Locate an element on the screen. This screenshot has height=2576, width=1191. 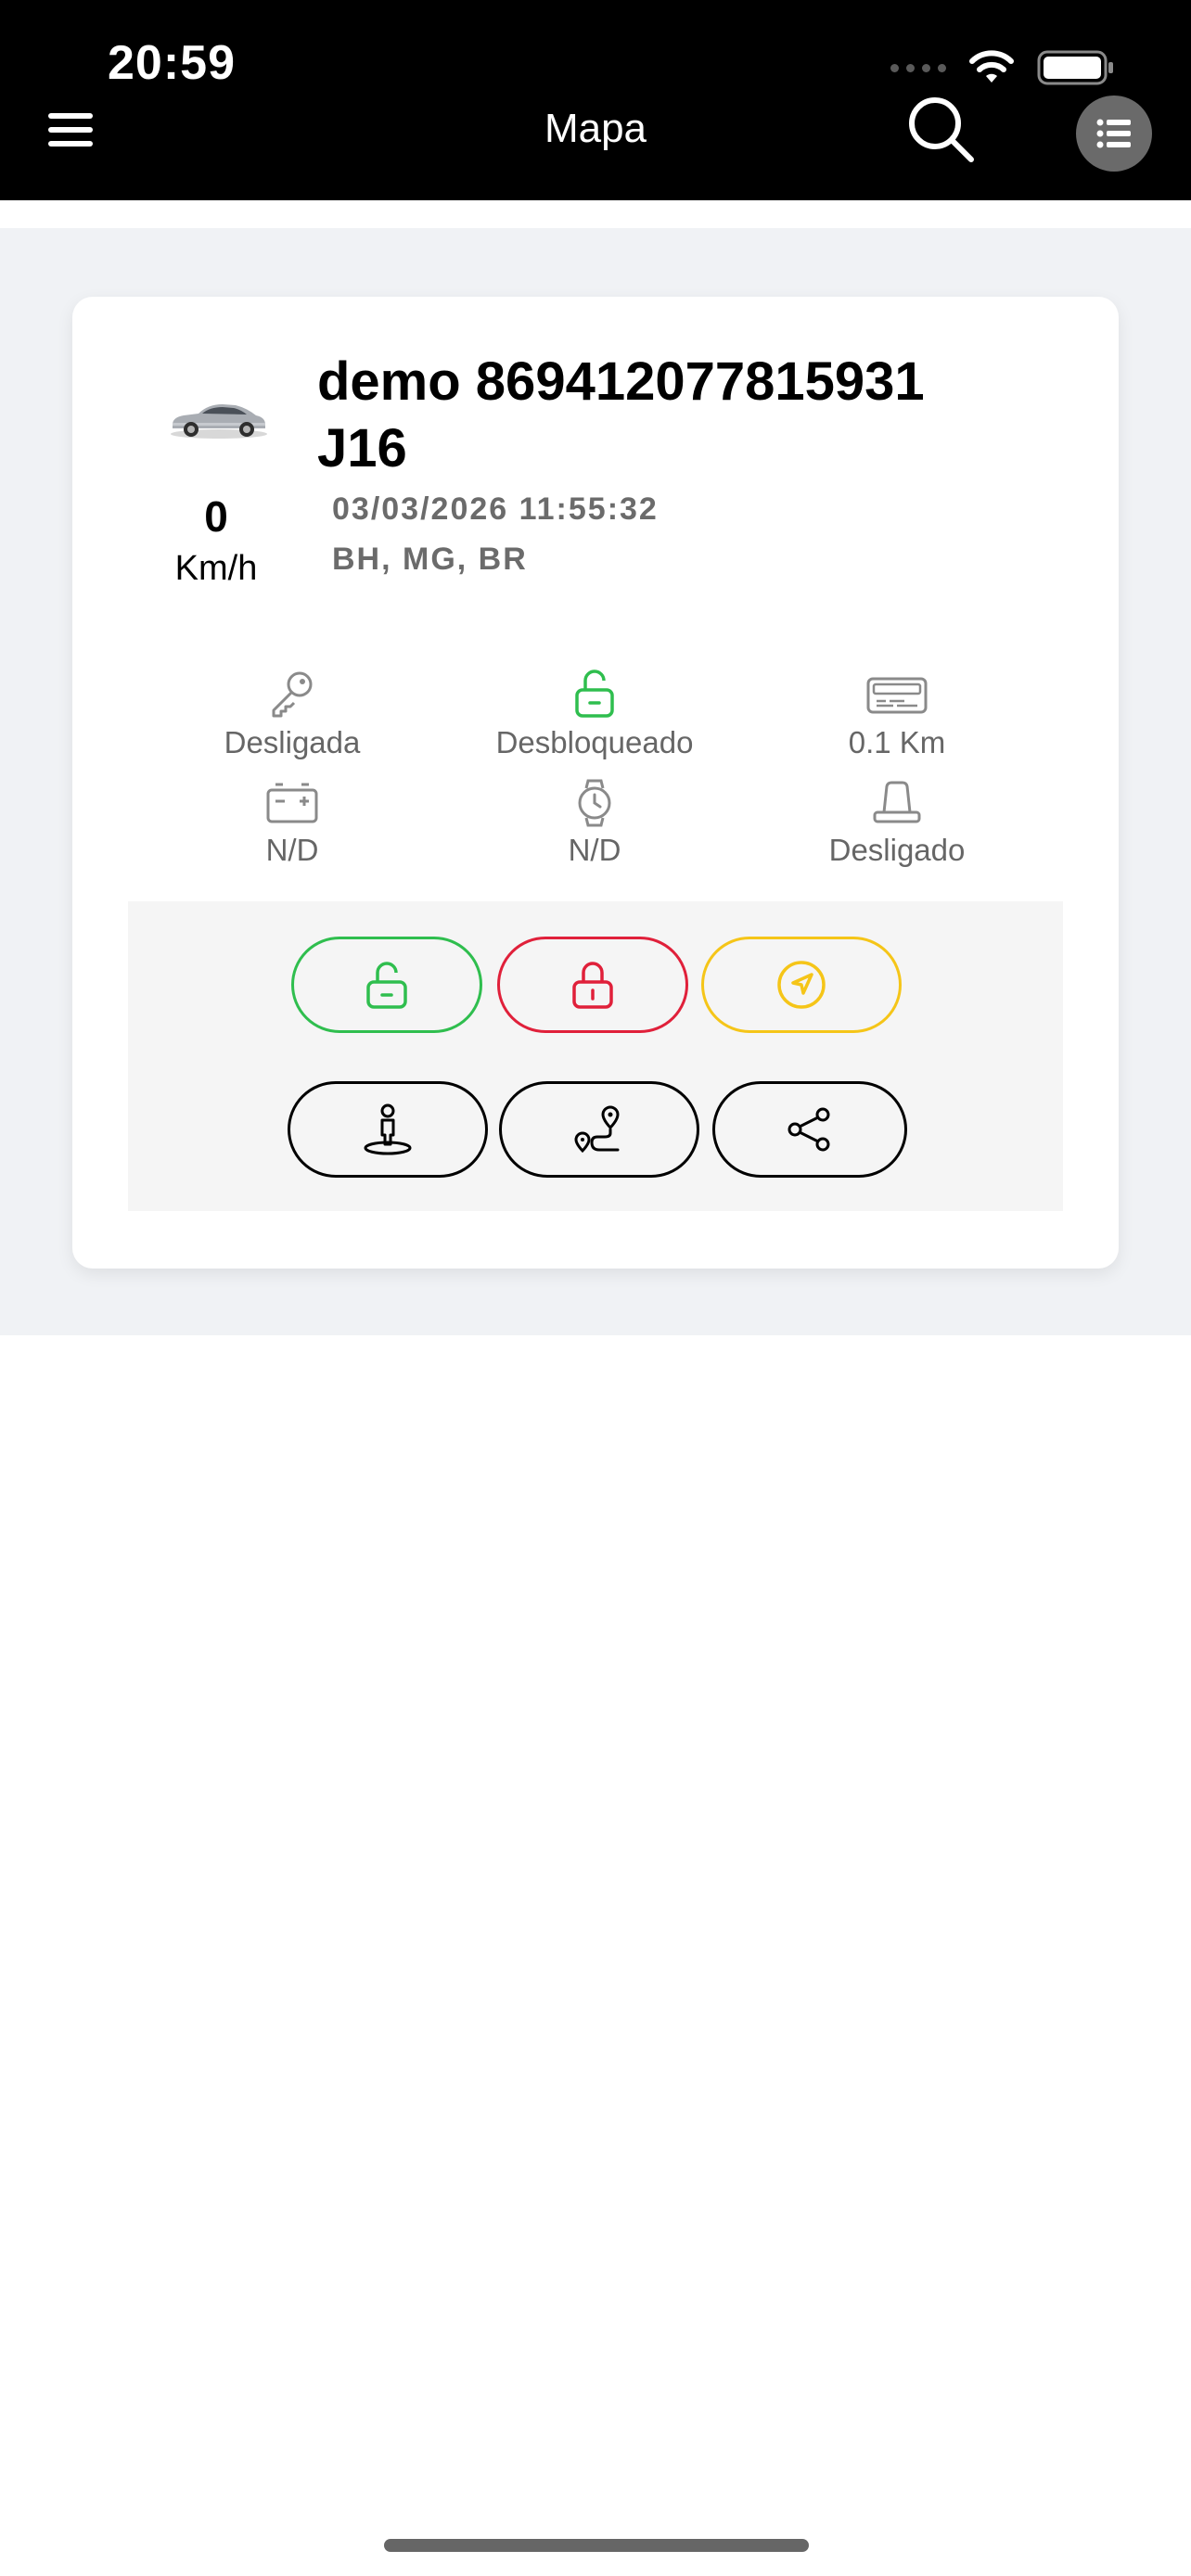
page-title: Mapa is located at coordinates (595, 129).